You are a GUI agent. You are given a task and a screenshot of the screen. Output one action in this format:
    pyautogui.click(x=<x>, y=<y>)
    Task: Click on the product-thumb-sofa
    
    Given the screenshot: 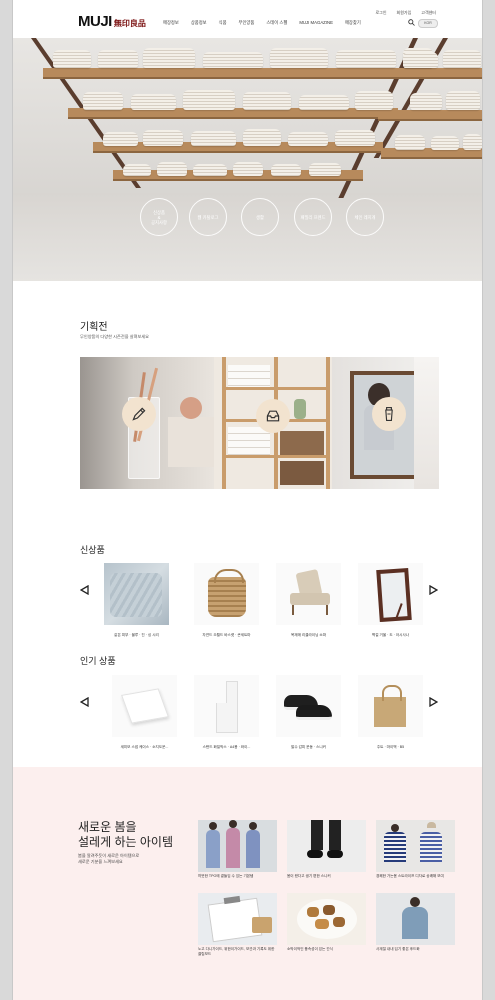 What is the action you would take?
    pyautogui.click(x=308, y=594)
    